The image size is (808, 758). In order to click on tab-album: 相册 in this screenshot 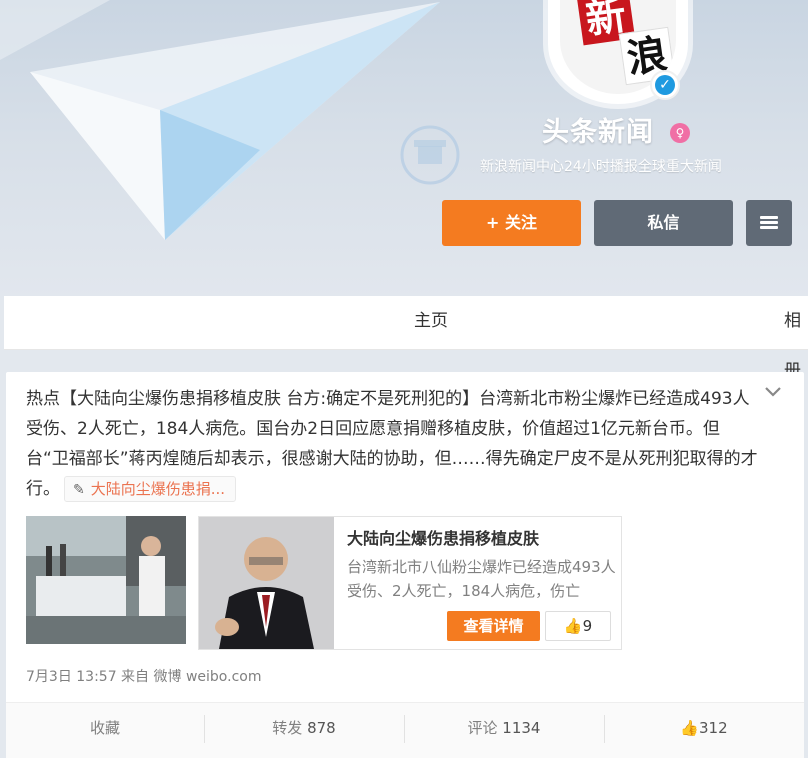, I will do `click(796, 338)`.